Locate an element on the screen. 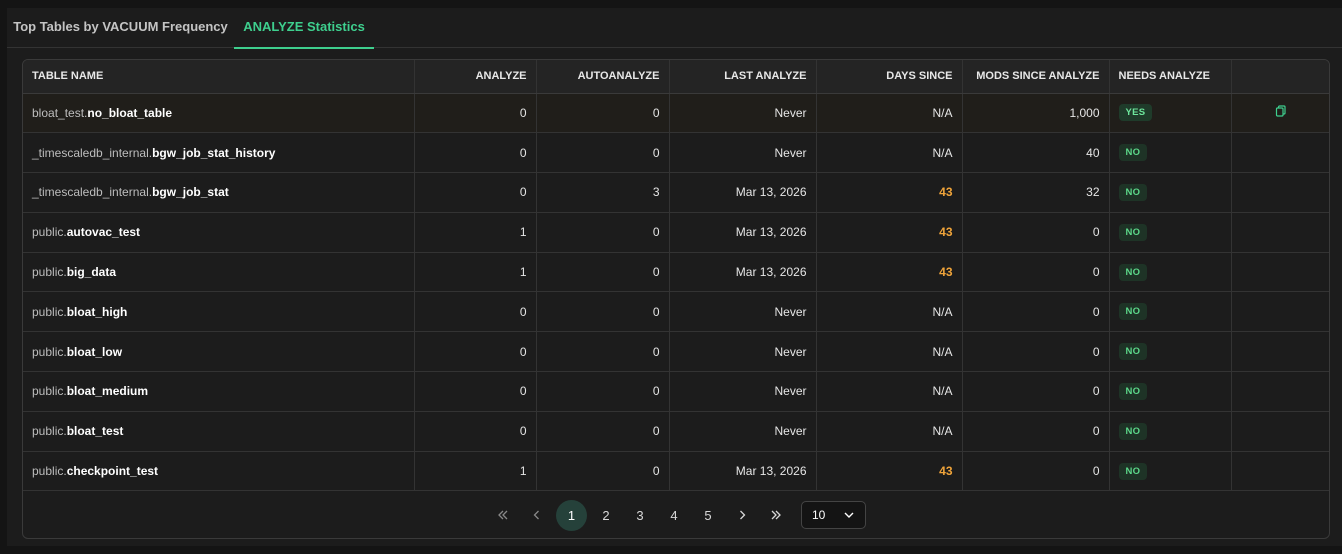  table-row: public.big_data 1 0 Mar 13, 2026 43 0 NO is located at coordinates (676, 272).